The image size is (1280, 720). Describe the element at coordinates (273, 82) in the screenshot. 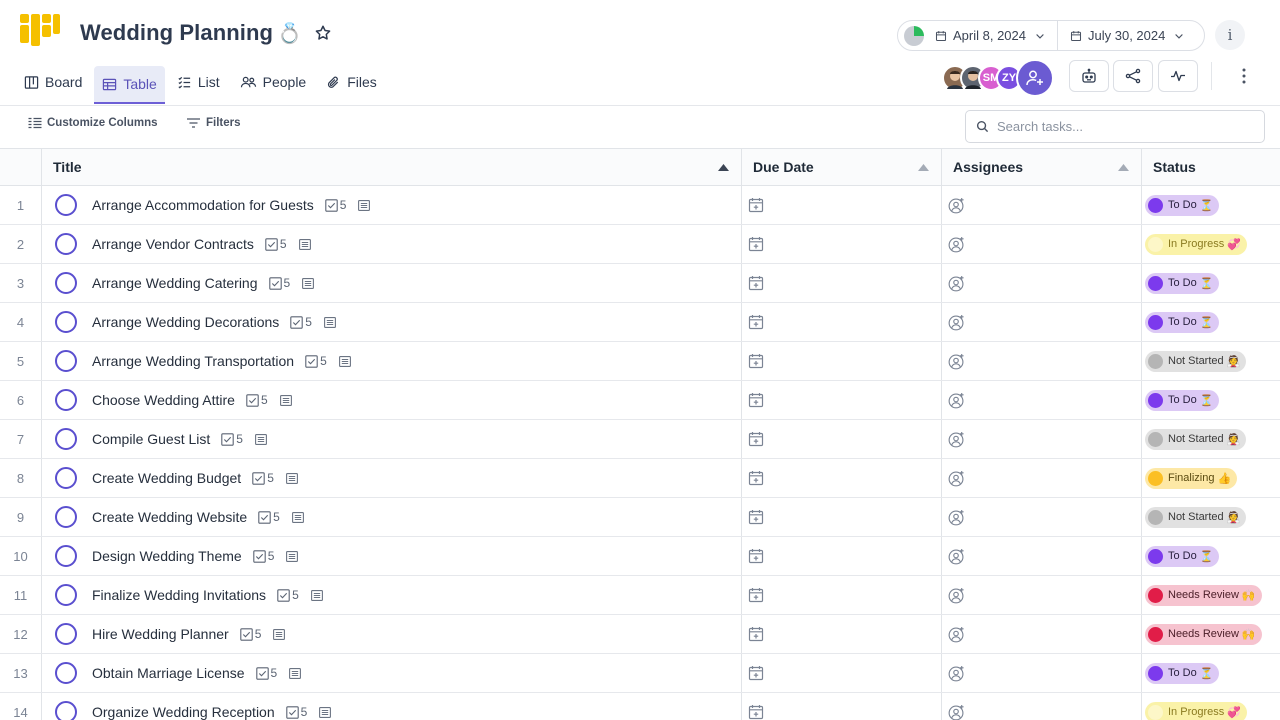

I see `tab-people: People` at that location.